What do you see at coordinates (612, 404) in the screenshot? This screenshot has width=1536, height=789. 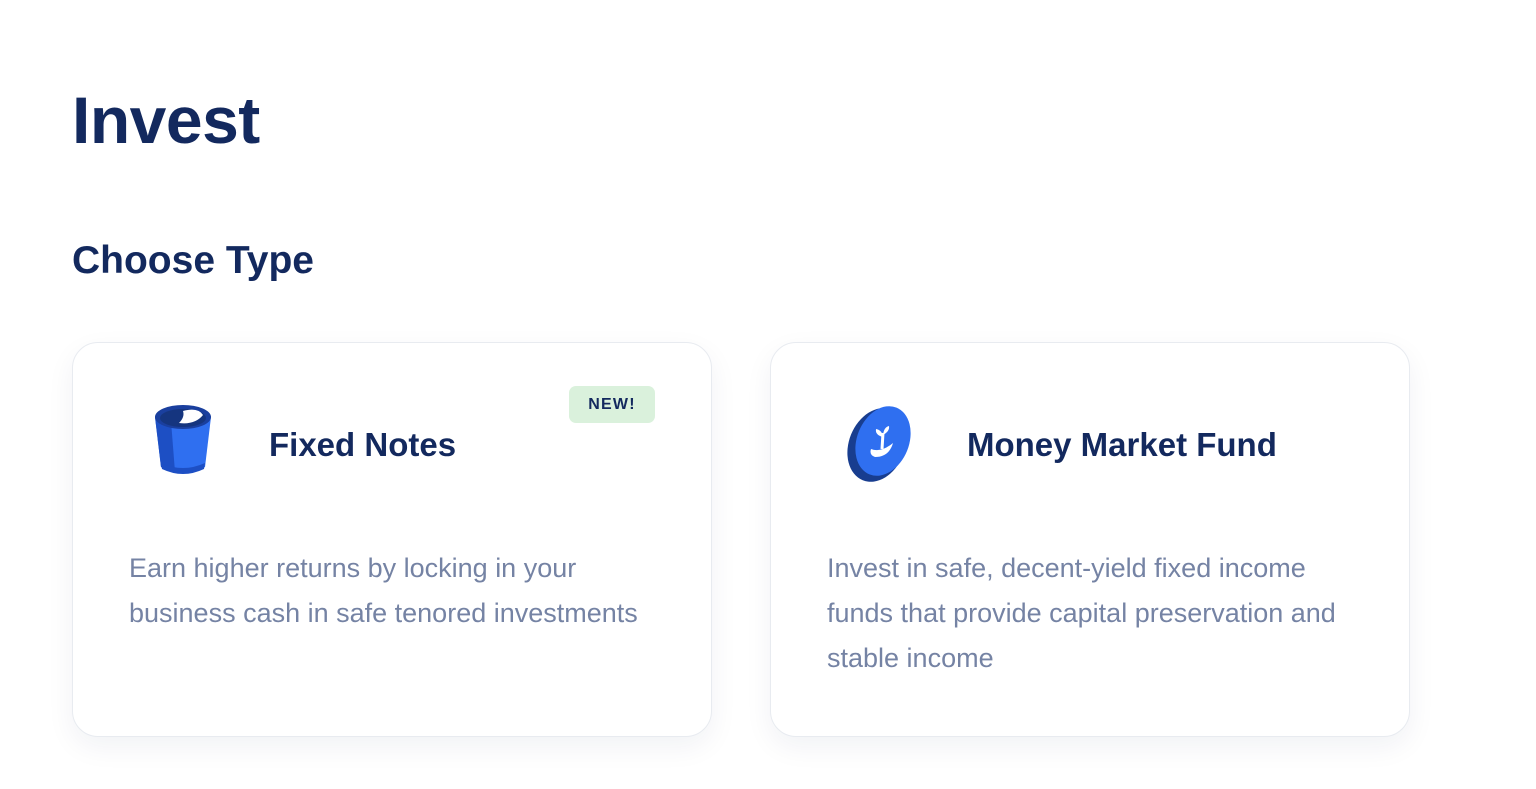 I see `new-badge: NEW!` at bounding box center [612, 404].